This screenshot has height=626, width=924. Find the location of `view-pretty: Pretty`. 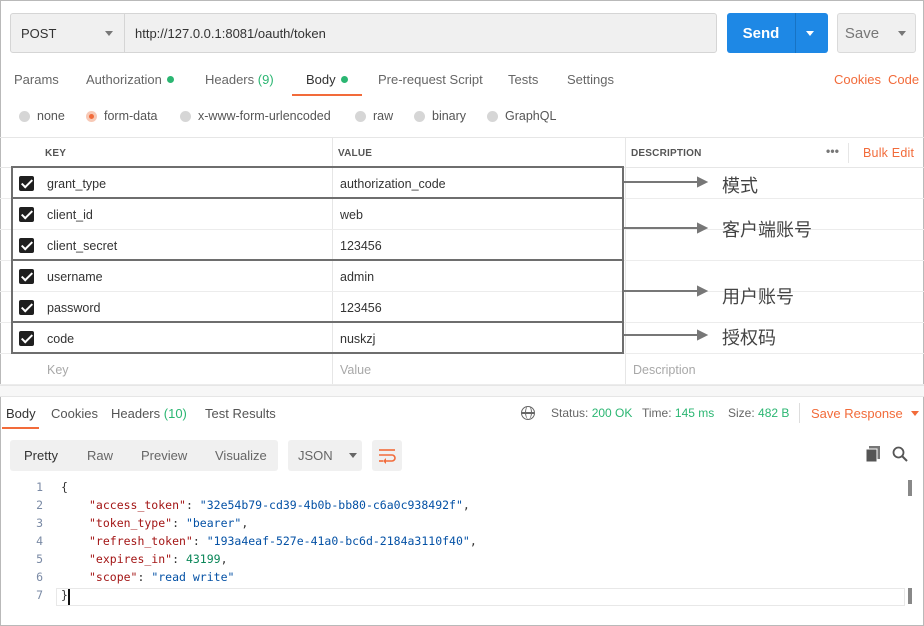

view-pretty: Pretty is located at coordinates (41, 455).